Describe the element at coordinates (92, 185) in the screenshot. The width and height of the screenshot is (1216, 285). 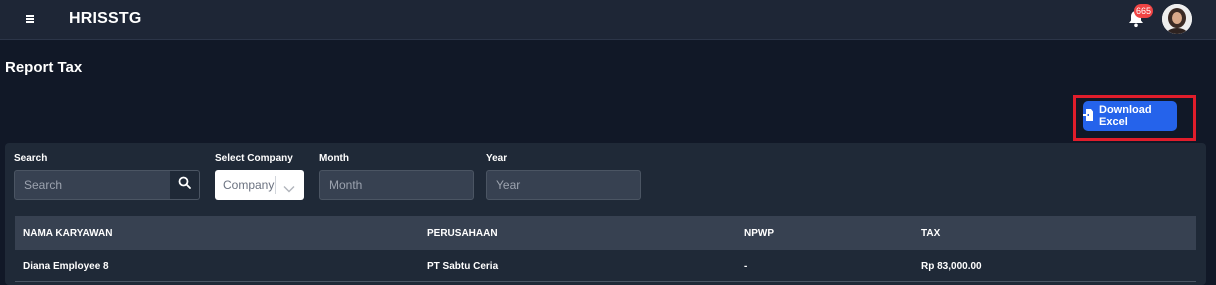
I see `search-input` at that location.